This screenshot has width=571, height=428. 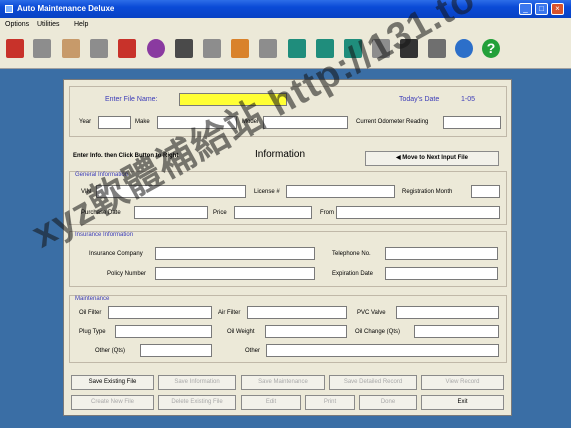 I want to click on move-next-button: ◀ Move to Next Input File, so click(x=432, y=158).